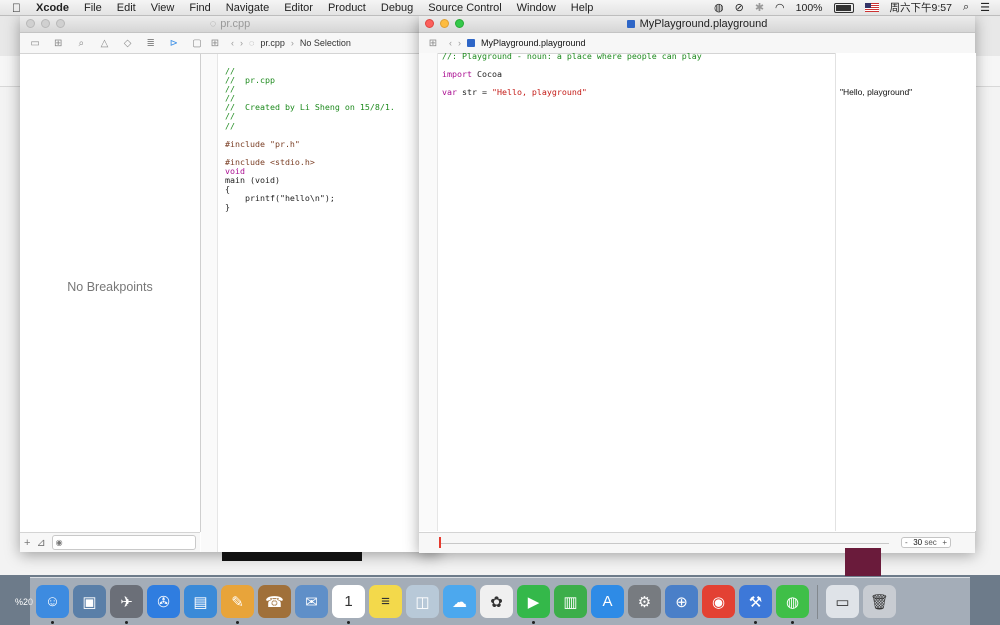  What do you see at coordinates (348, 604) in the screenshot?
I see `dock-calendar-icon: 1` at bounding box center [348, 604].